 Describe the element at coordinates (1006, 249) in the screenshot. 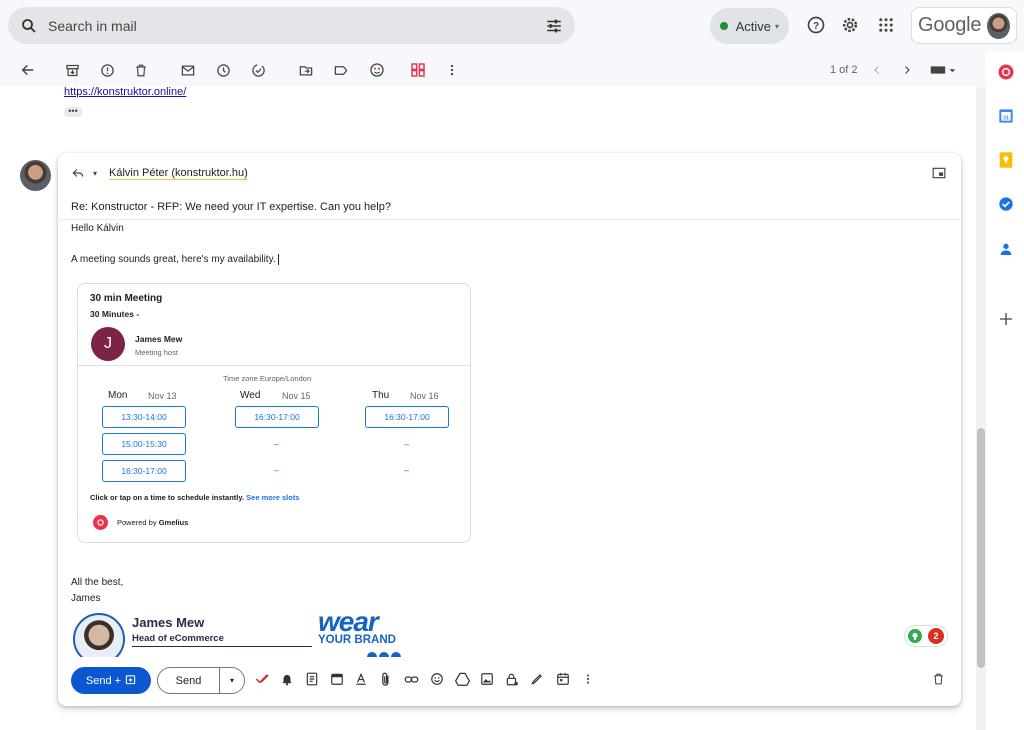

I see `contacts-icon` at that location.